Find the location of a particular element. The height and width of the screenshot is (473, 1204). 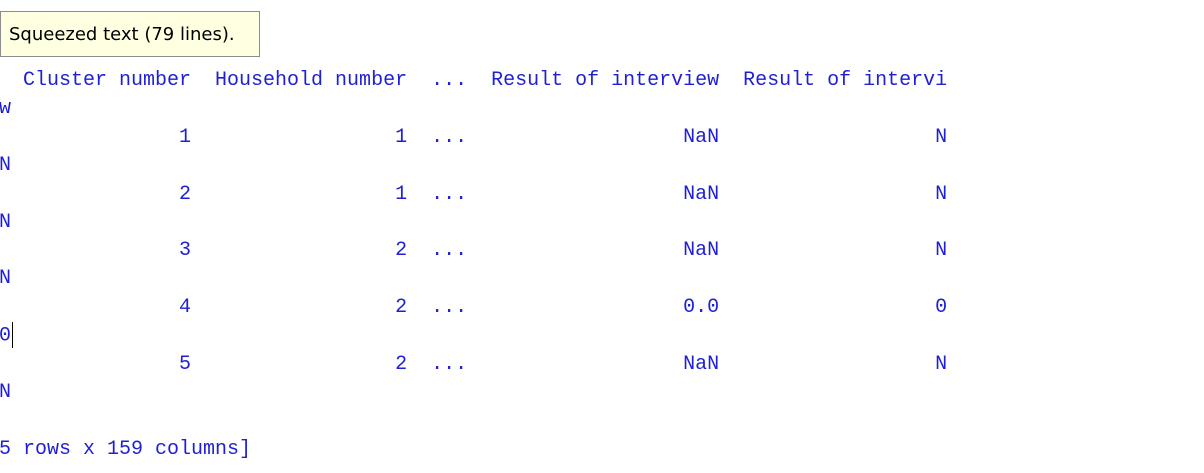

text-cursor is located at coordinates (13, 335).